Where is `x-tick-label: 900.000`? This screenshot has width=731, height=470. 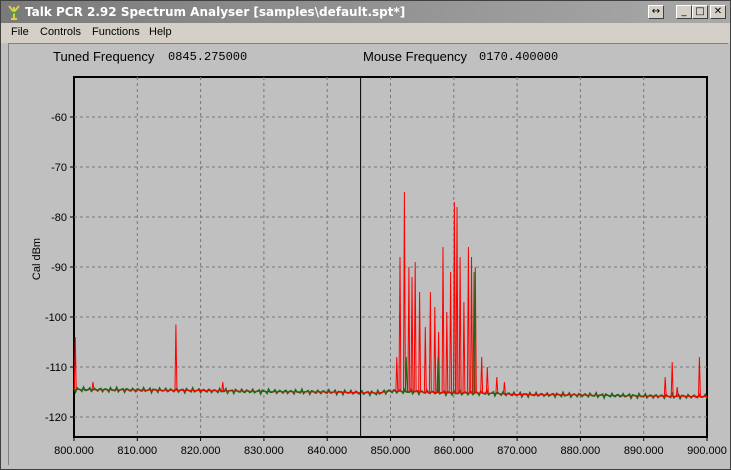 x-tick-label: 900.000 is located at coordinates (707, 451).